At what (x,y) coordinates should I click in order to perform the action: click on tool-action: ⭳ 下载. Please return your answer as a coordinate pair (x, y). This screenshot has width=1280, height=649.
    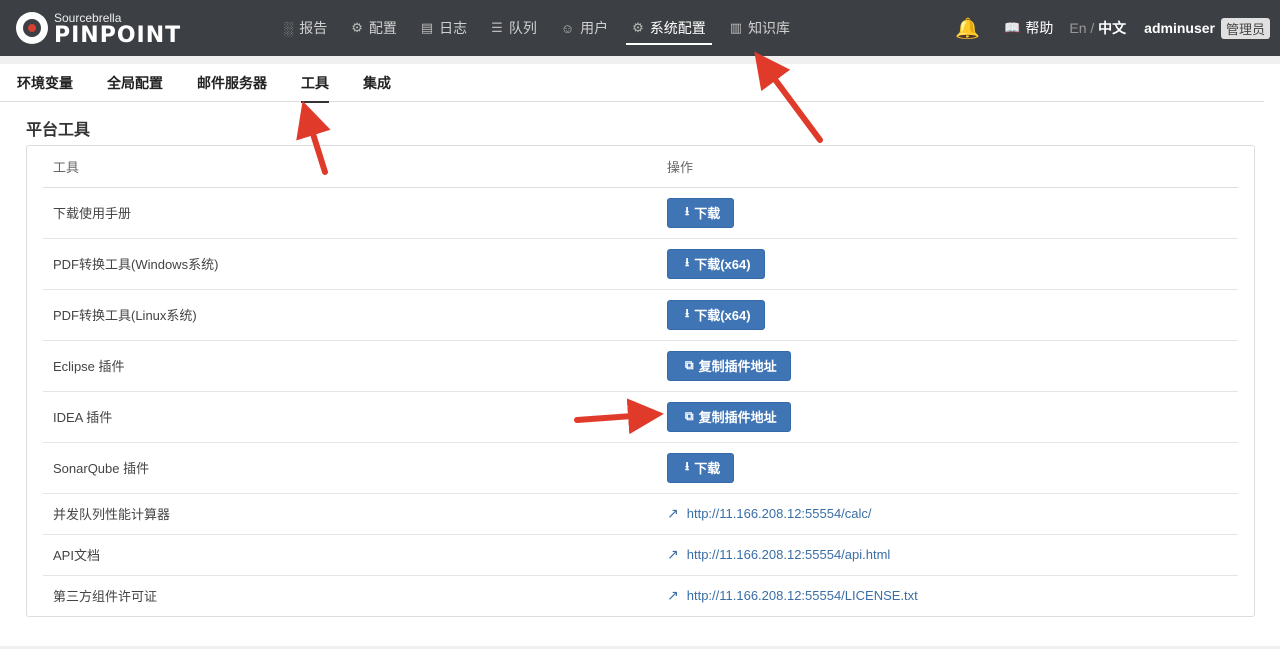
    Looking at the image, I should click on (947, 468).